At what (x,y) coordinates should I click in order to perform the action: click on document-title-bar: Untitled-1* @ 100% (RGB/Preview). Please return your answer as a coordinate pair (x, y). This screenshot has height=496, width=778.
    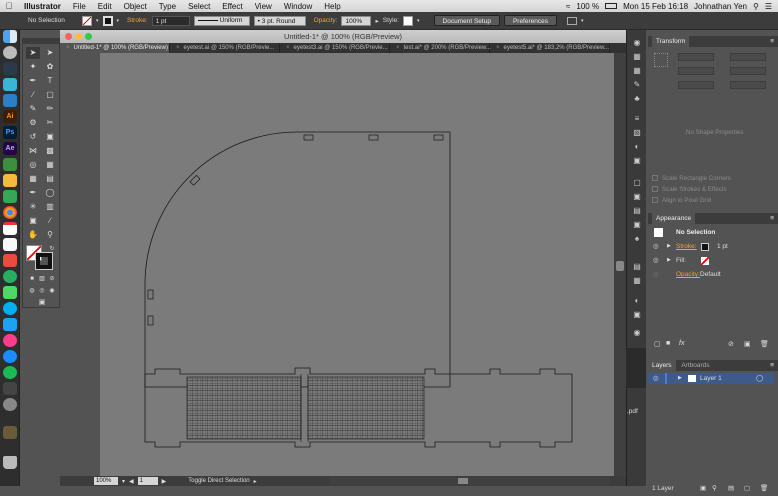
    Looking at the image, I should click on (343, 36).